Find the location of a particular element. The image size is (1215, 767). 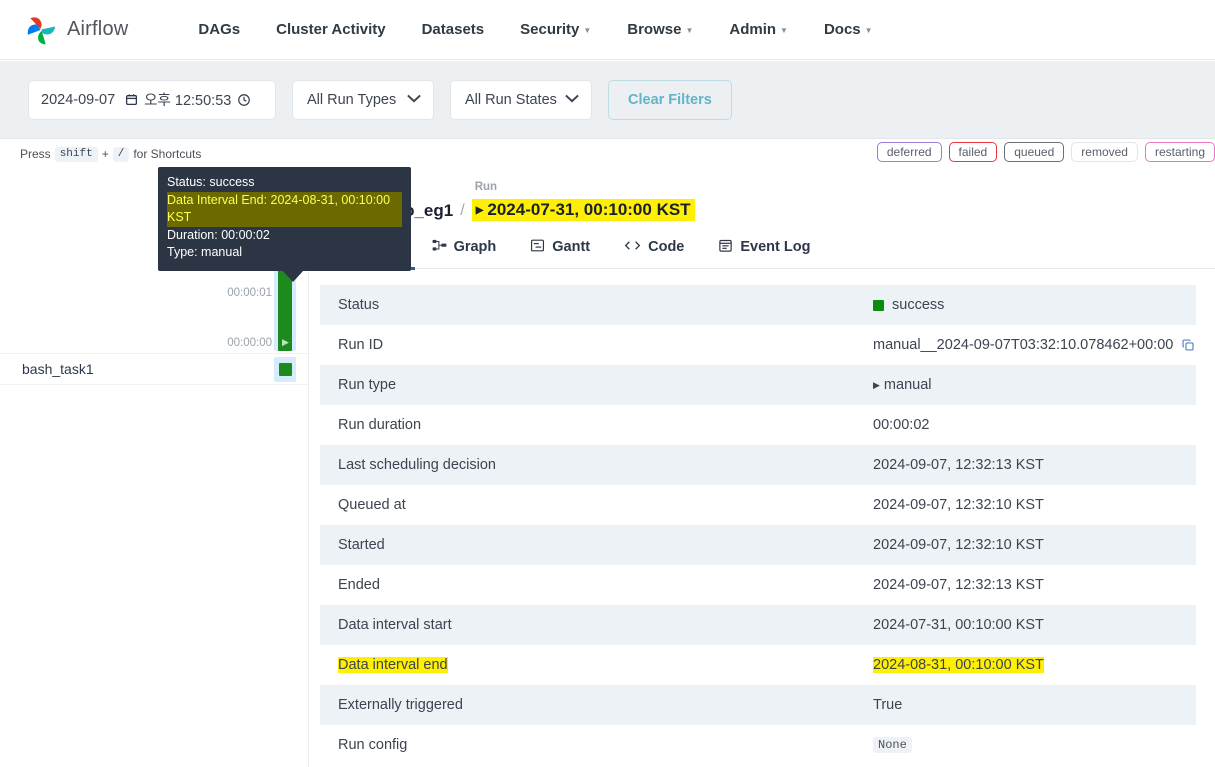

clear-filters-label: Clear Filters is located at coordinates (670, 99).